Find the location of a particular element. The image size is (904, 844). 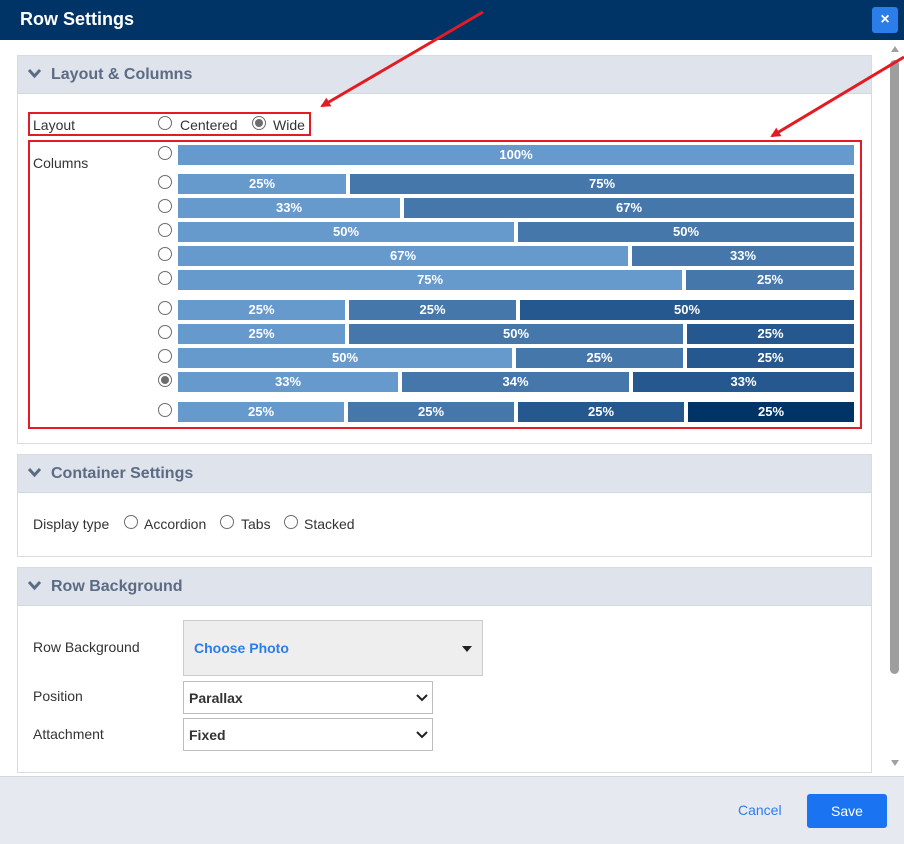

scroll-down-icon is located at coordinates (895, 763).